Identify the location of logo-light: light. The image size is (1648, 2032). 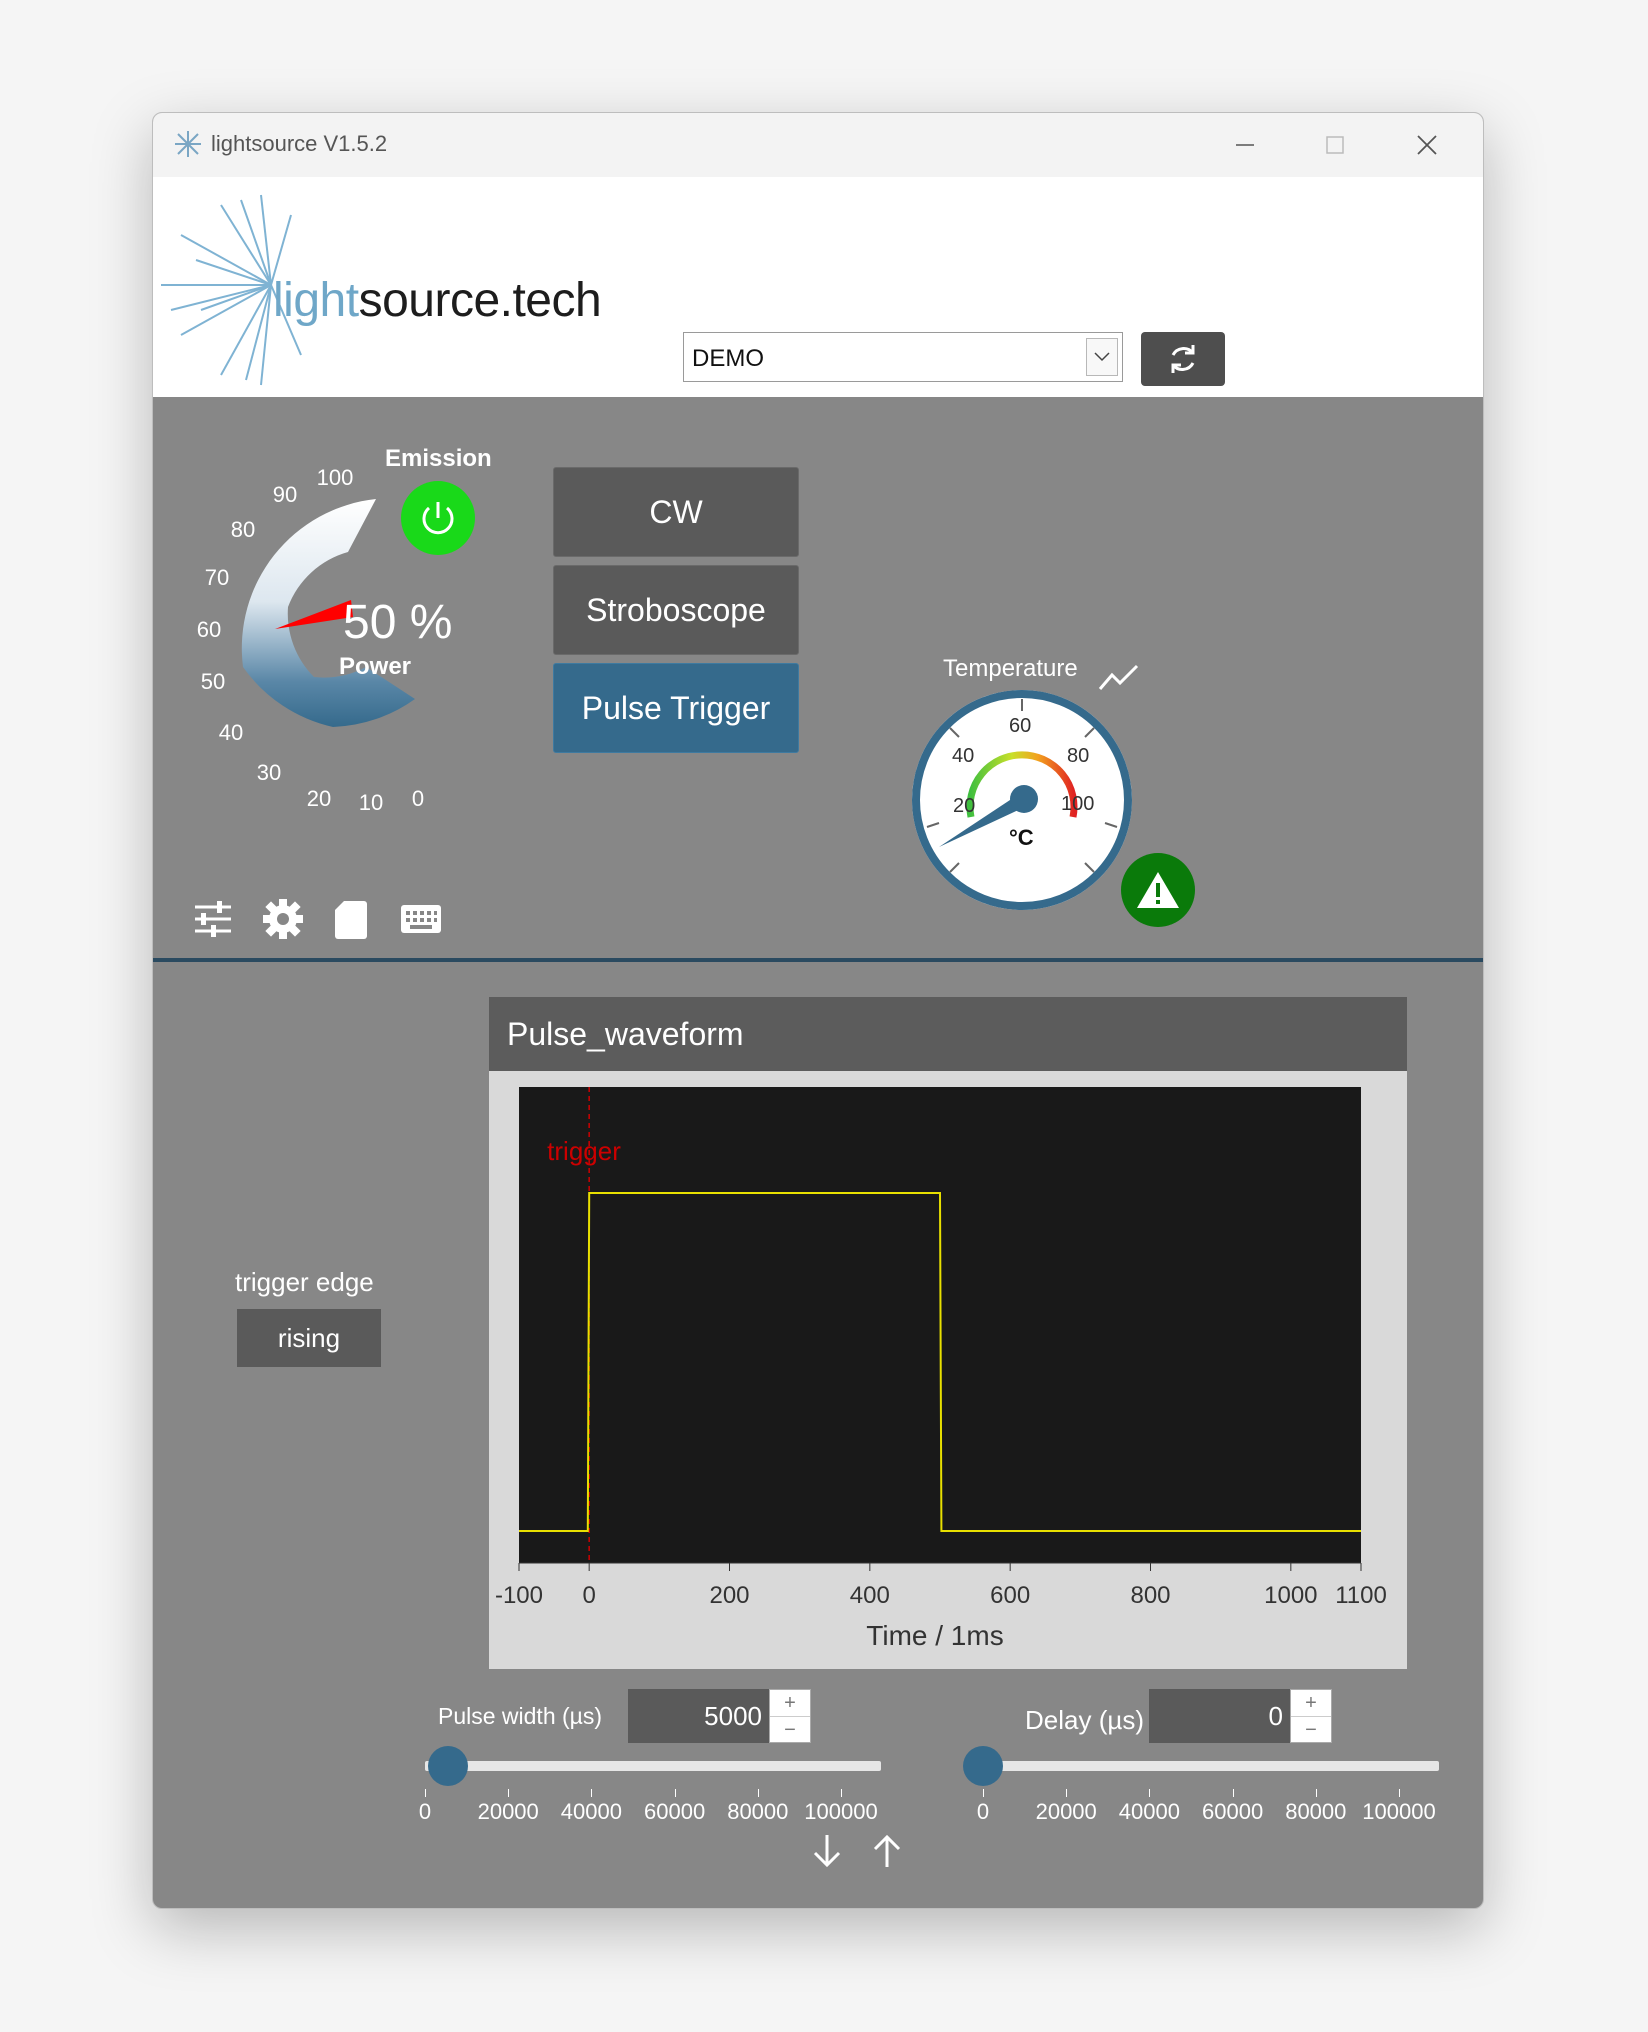
(316, 300).